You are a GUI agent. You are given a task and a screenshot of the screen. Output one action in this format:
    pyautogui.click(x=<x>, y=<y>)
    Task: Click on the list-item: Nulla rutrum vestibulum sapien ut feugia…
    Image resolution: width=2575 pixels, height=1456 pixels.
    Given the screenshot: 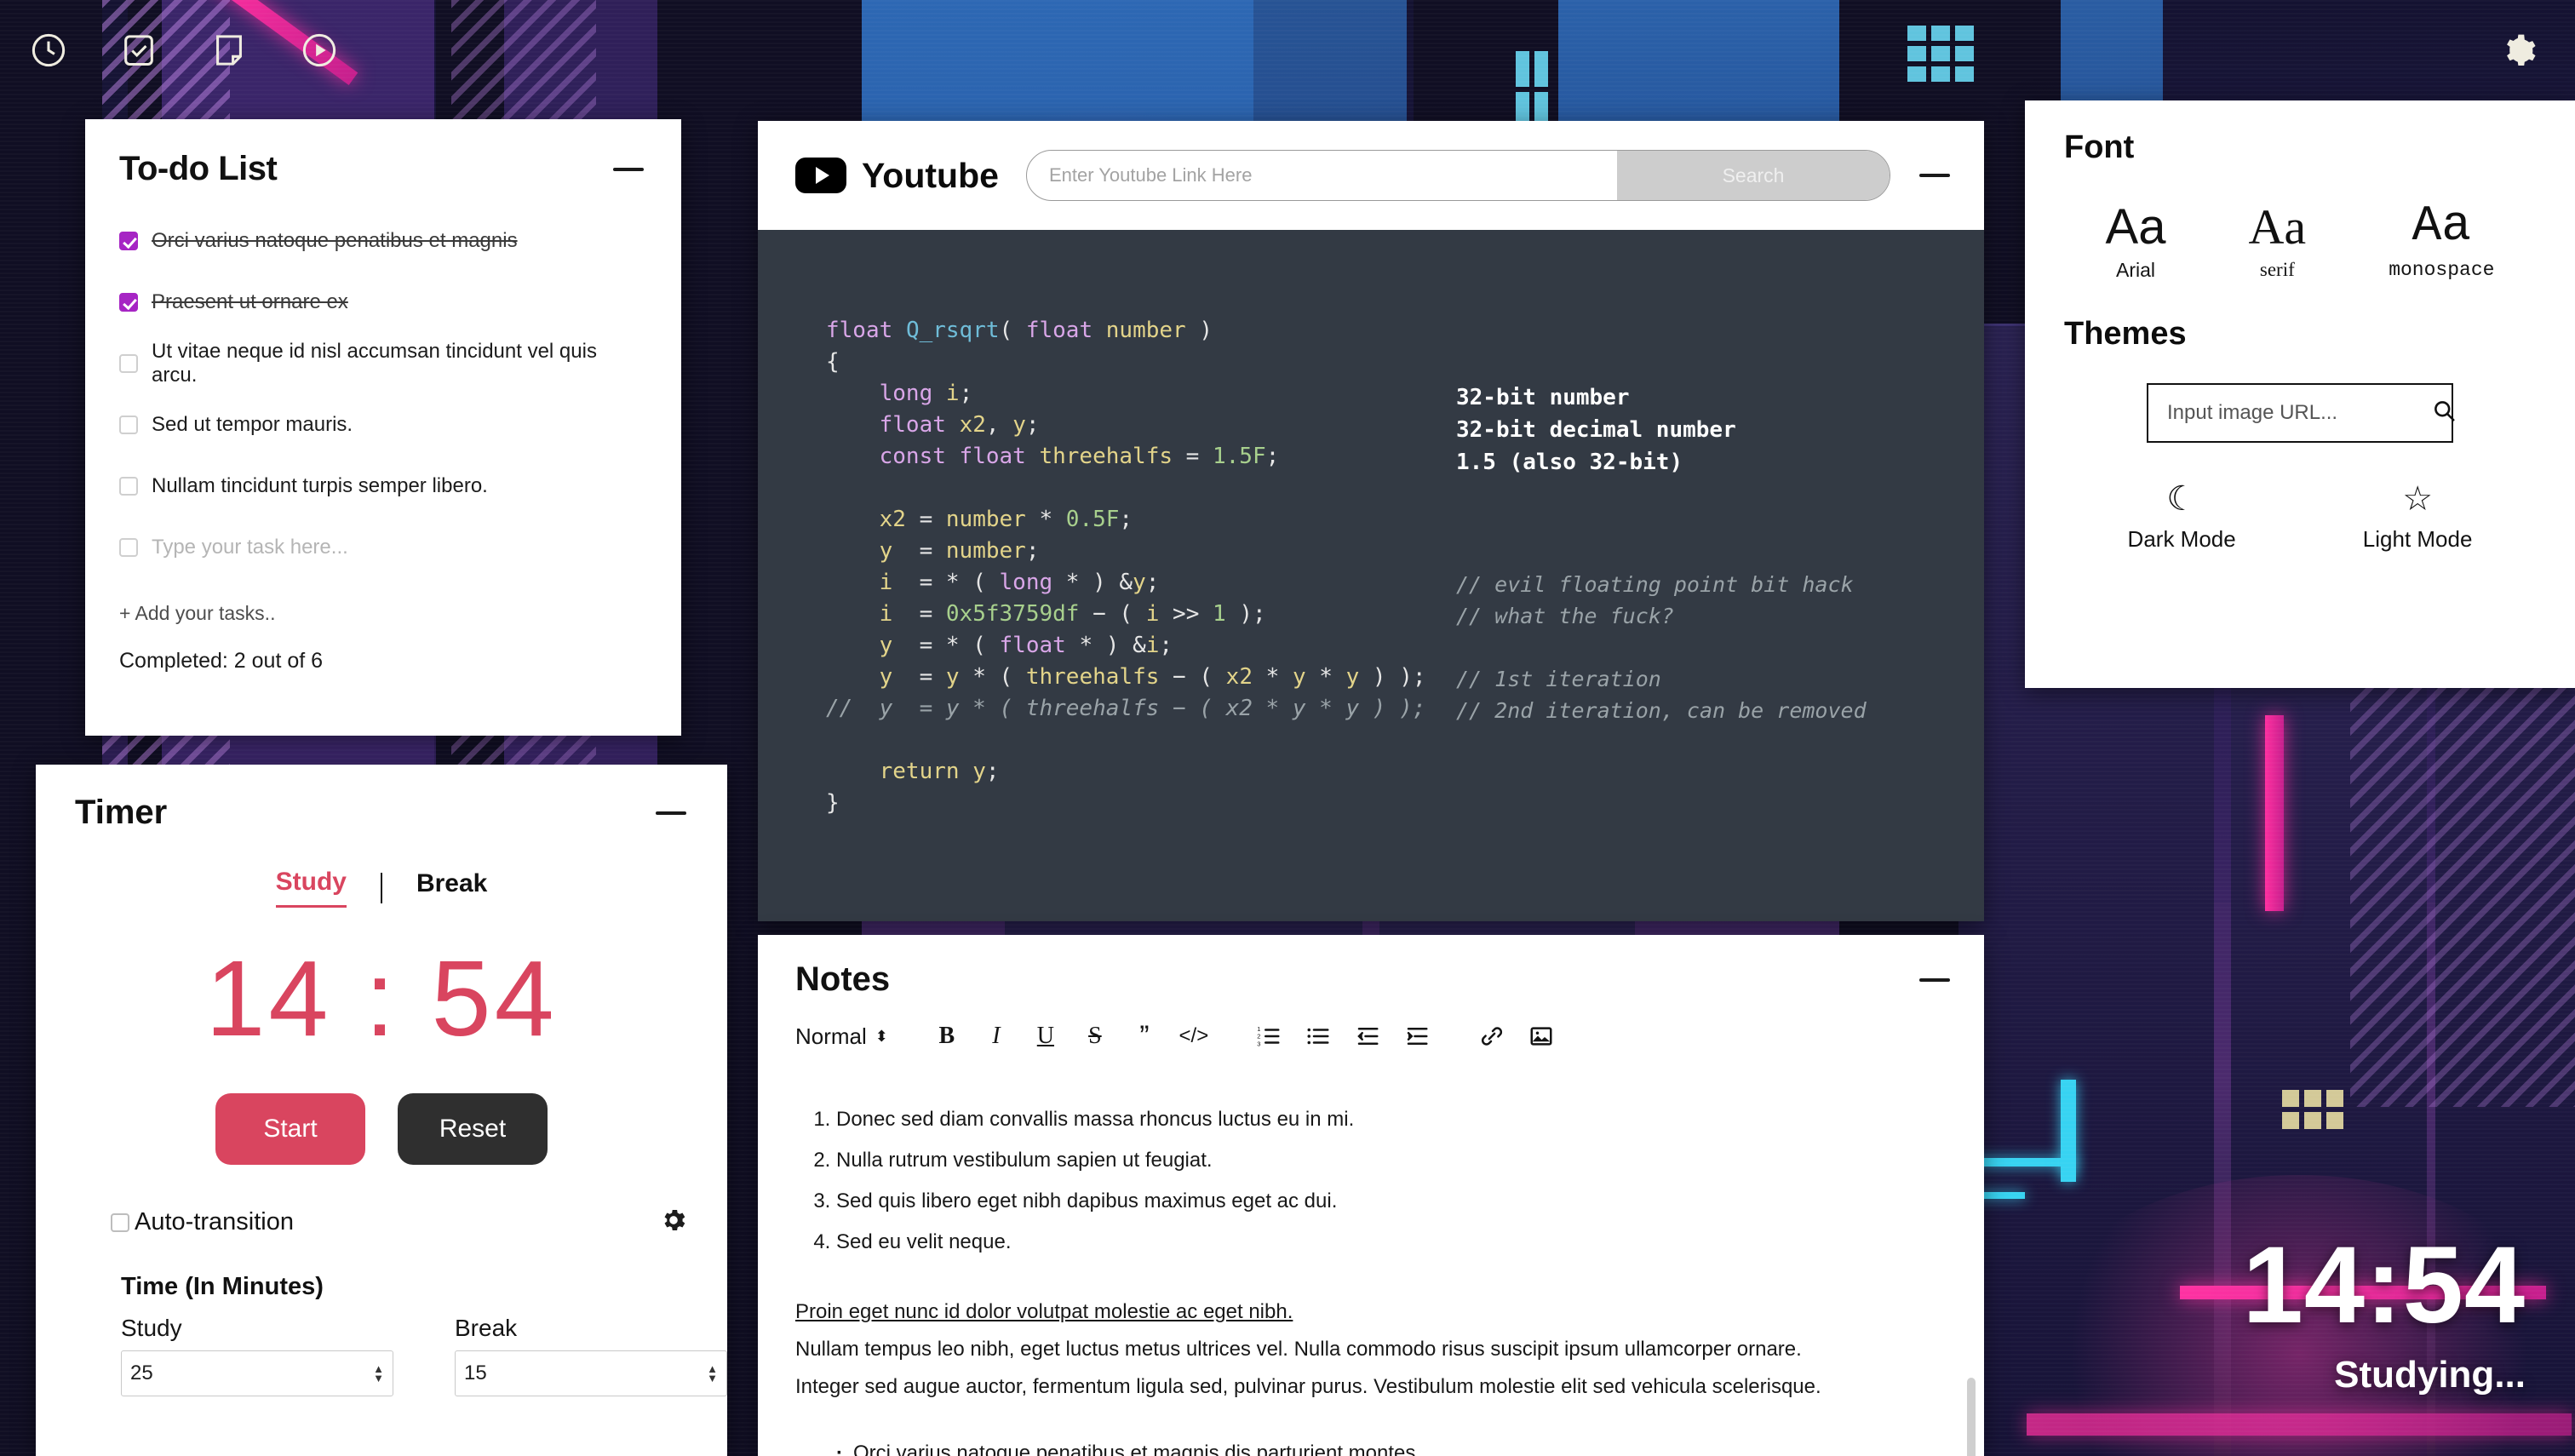 What is the action you would take?
    pyautogui.click(x=1388, y=1160)
    